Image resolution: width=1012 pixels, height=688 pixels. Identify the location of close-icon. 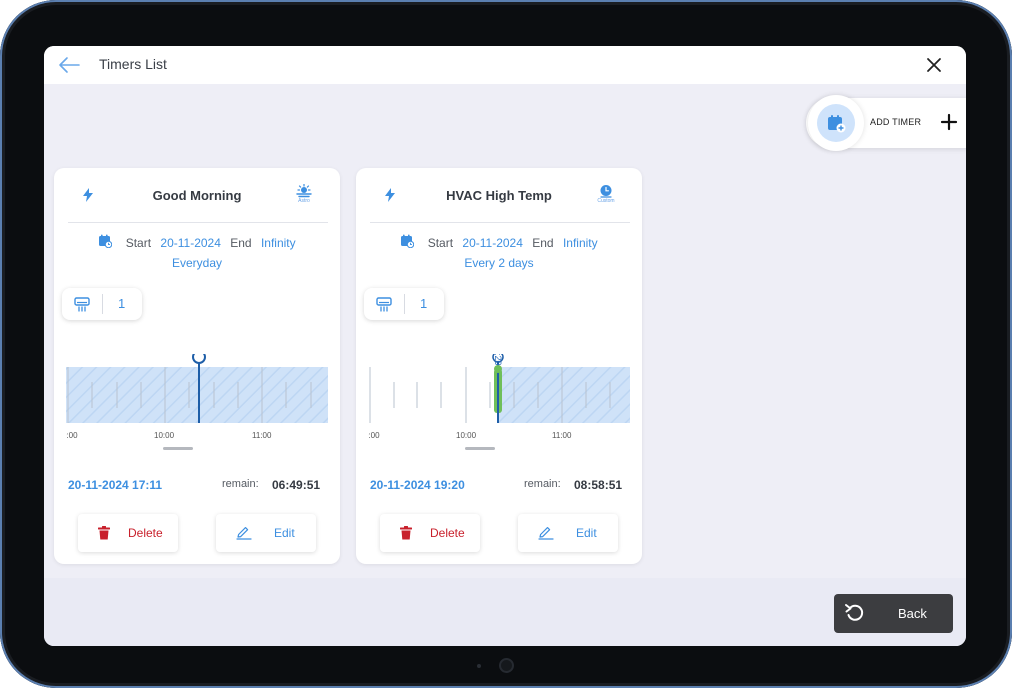
(934, 65).